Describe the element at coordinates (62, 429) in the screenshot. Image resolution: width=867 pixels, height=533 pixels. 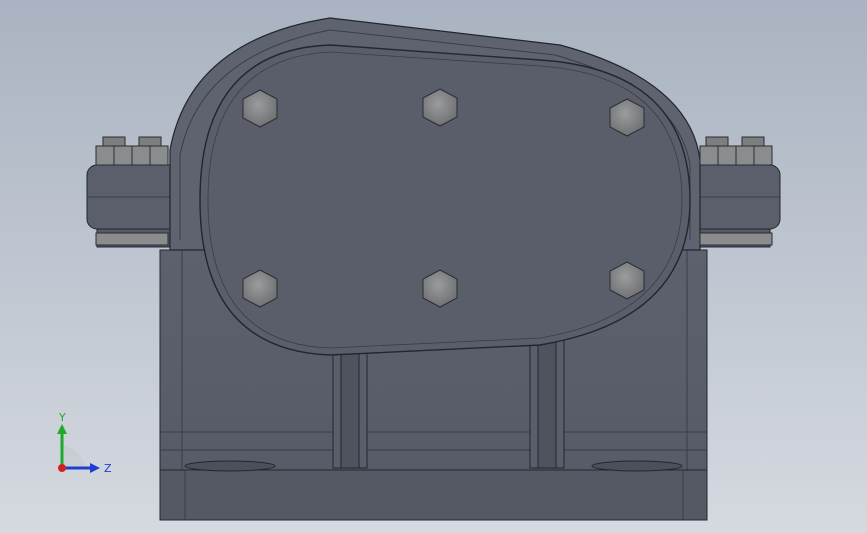
I see `y-axis-arrow` at that location.